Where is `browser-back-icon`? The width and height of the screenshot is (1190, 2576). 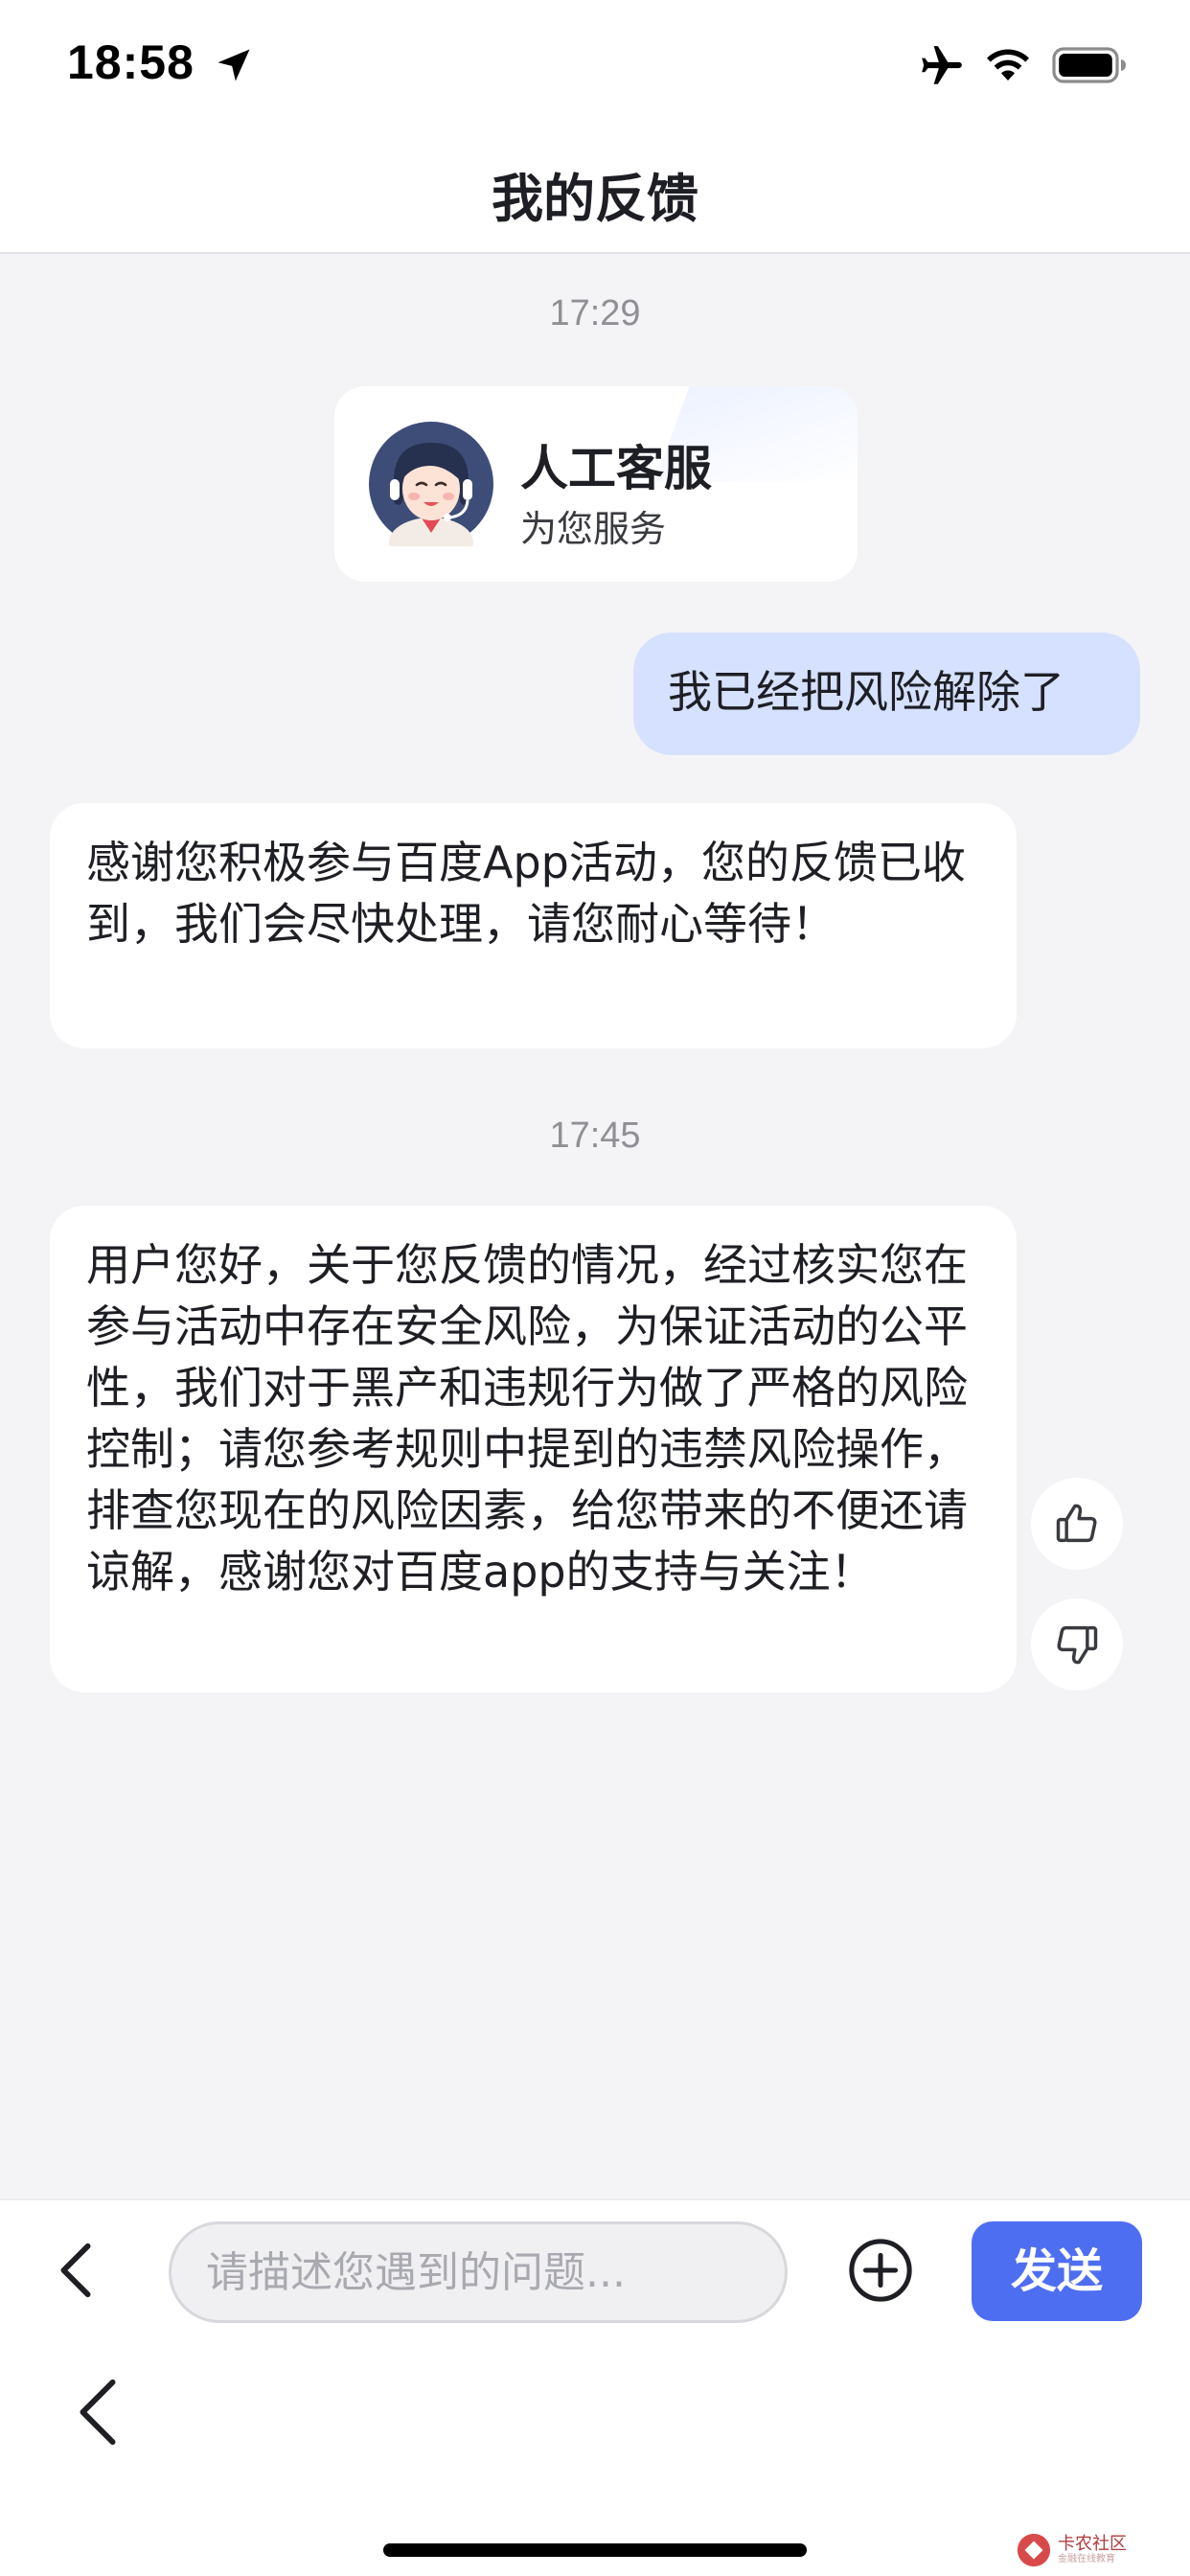
browser-back-icon is located at coordinates (98, 2412).